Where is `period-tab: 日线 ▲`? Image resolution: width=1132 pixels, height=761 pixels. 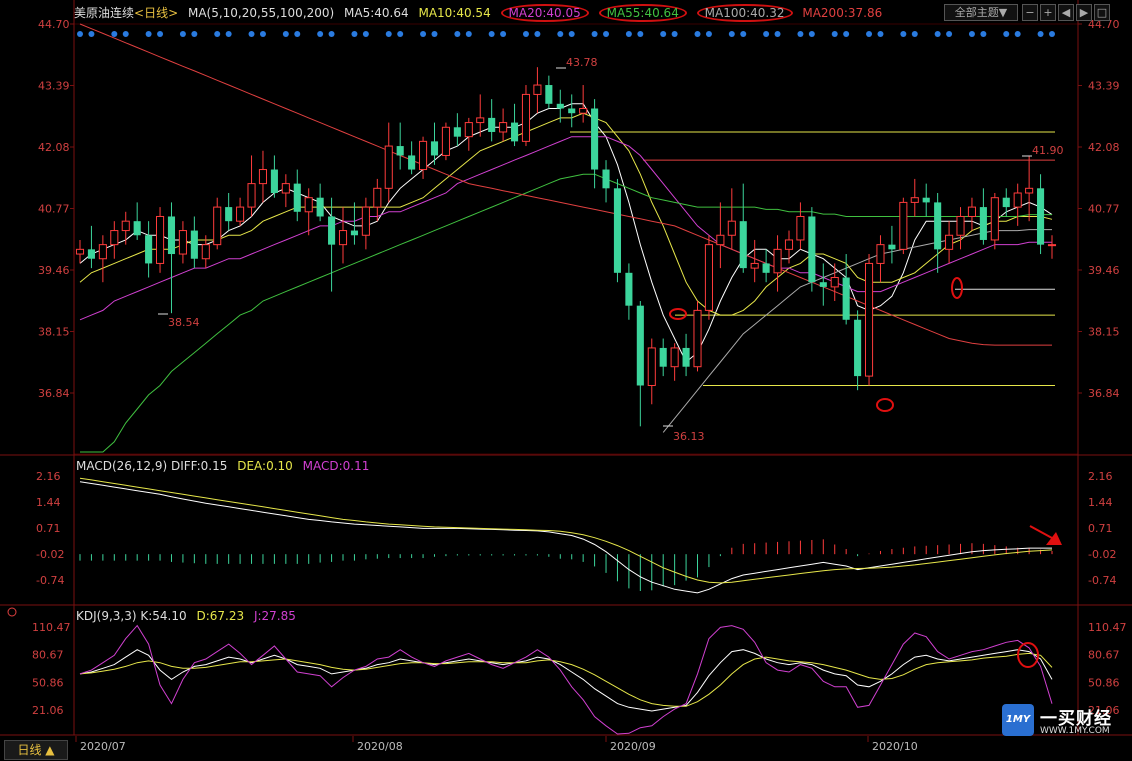 period-tab: 日线 ▲ is located at coordinates (36, 750).